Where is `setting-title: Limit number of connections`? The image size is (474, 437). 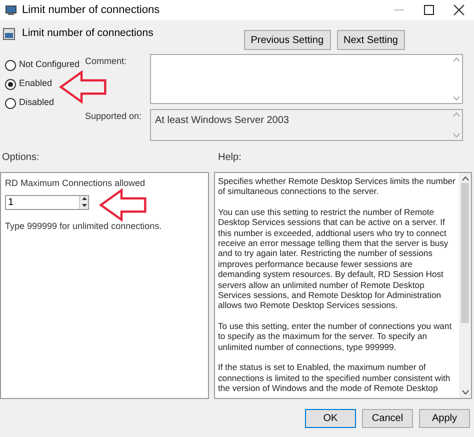
setting-title: Limit number of connections is located at coordinates (88, 33).